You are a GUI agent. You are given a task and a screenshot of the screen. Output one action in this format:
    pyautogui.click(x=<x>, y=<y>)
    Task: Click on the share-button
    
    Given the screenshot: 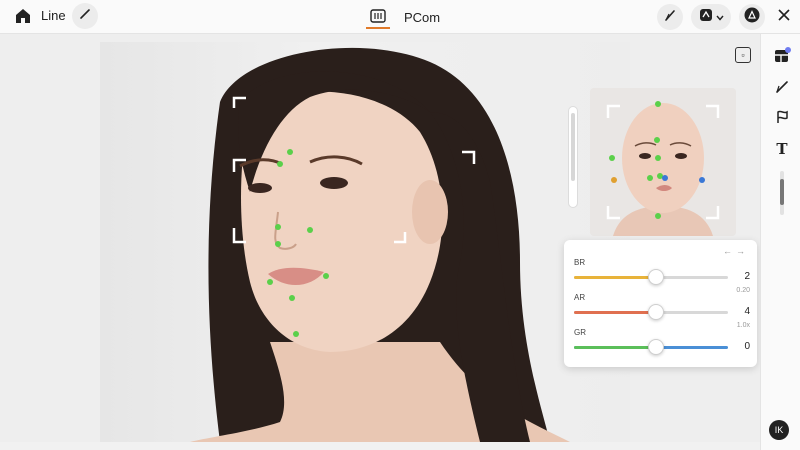 What is the action you would take?
    pyautogui.click(x=752, y=17)
    